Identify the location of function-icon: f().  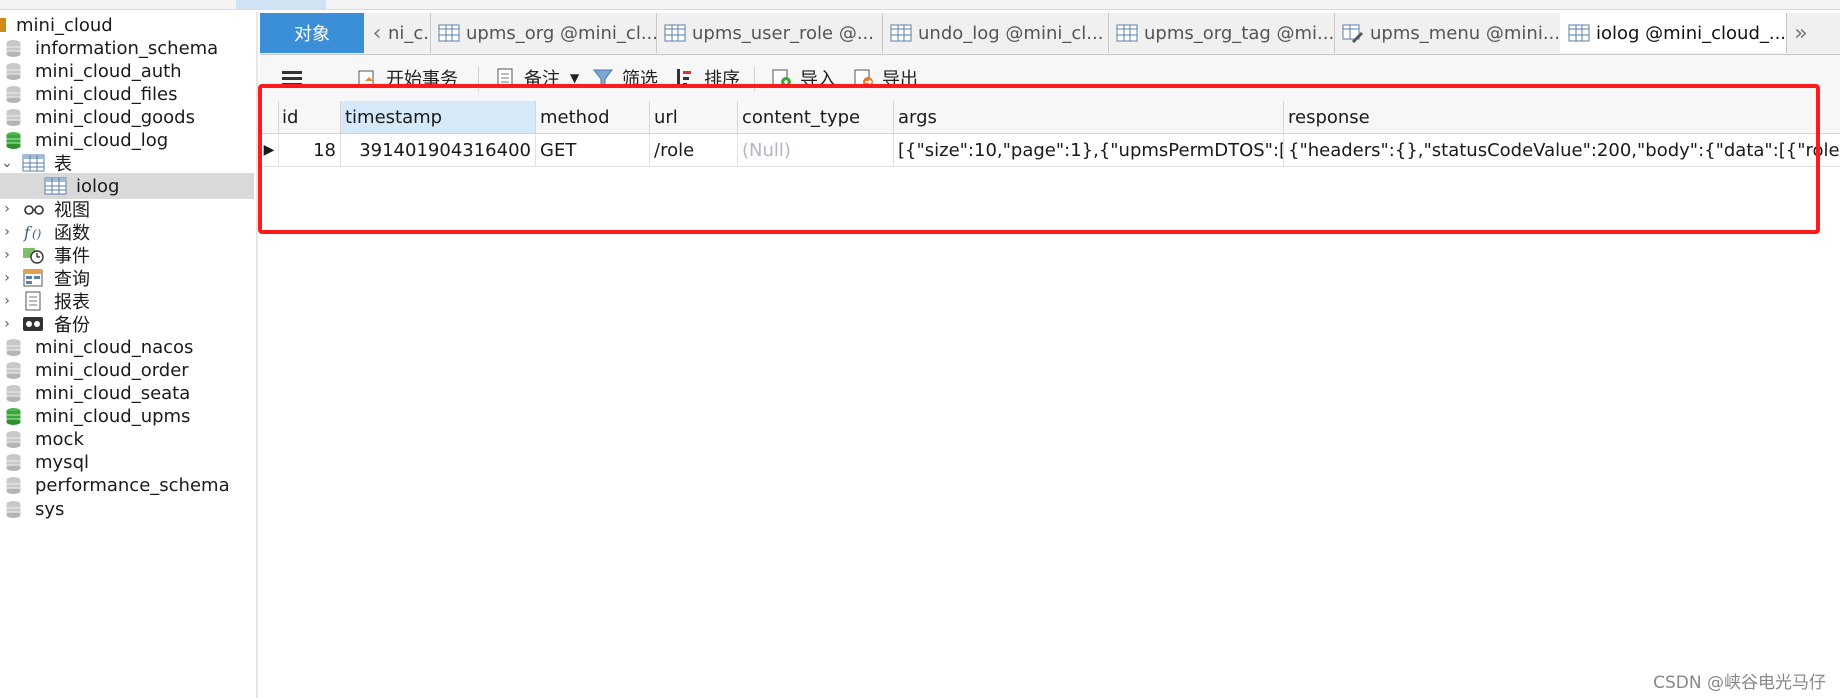
(34, 232).